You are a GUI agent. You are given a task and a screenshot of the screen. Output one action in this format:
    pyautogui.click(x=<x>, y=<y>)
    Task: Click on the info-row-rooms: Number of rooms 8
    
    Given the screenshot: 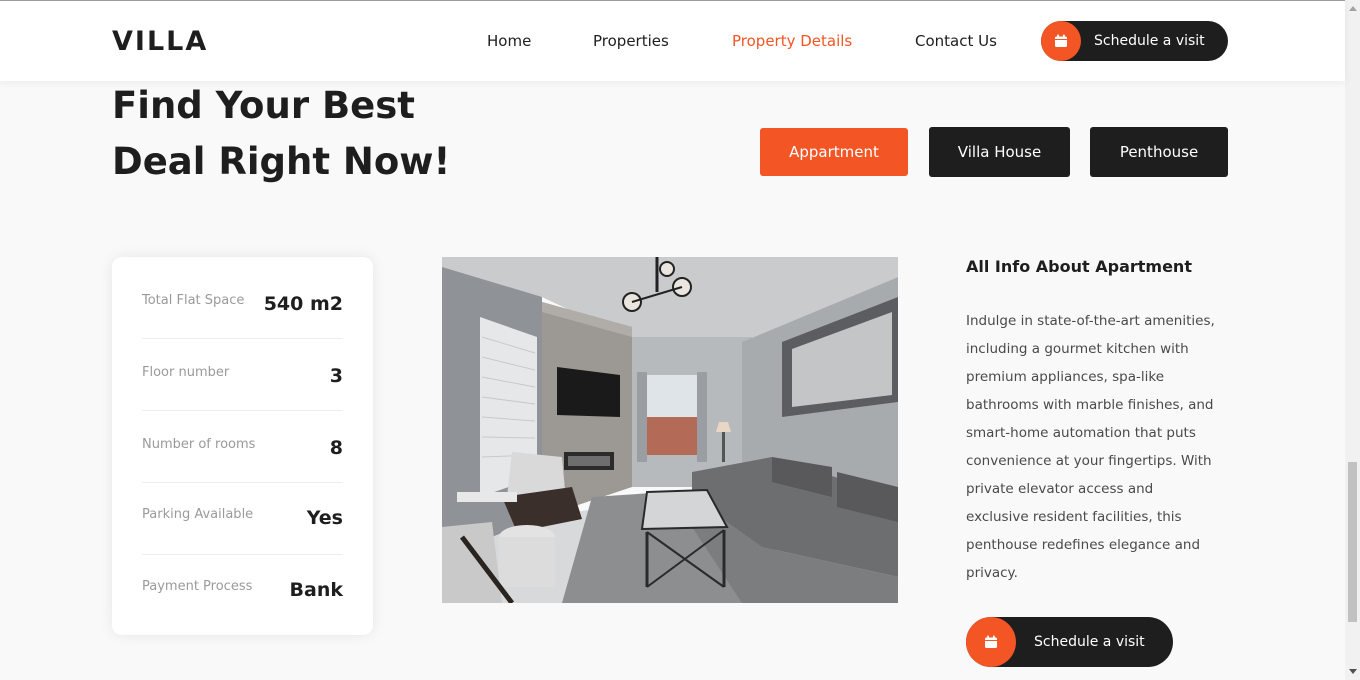 What is the action you would take?
    pyautogui.click(x=242, y=447)
    